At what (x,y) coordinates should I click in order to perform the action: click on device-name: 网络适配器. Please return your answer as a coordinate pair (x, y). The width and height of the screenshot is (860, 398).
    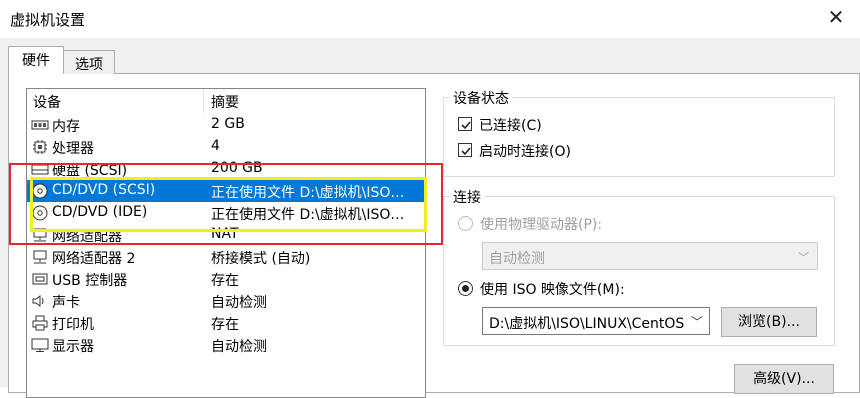
    Looking at the image, I should click on (87, 237).